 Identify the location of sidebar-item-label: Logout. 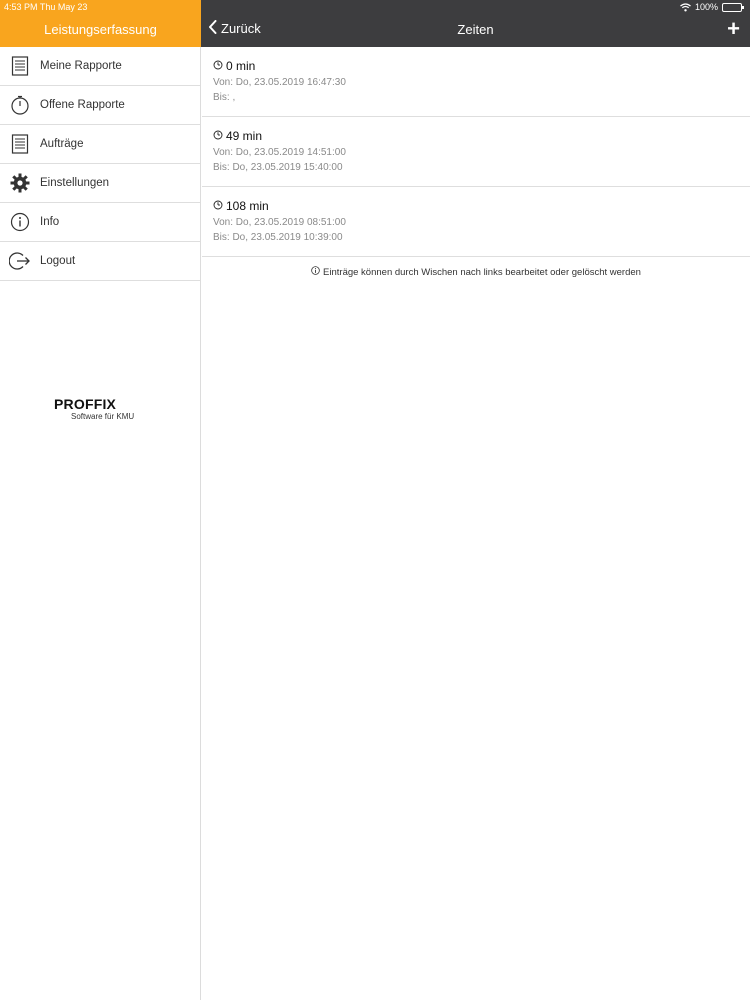
(58, 261).